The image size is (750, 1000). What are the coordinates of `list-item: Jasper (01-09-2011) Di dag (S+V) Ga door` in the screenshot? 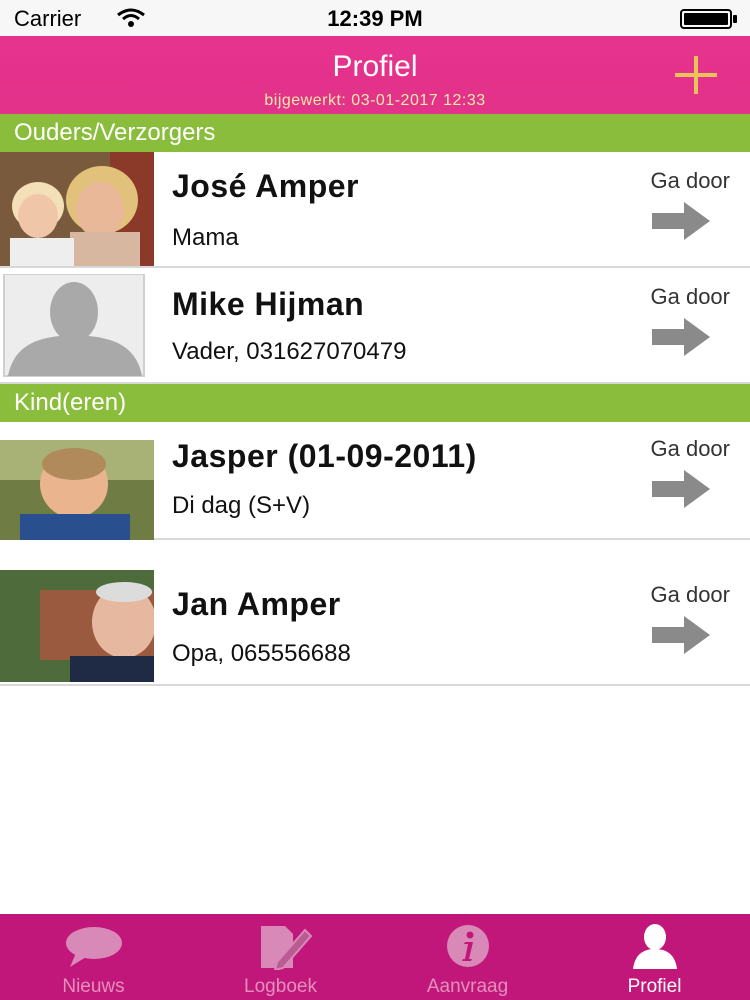 It's located at (375, 481).